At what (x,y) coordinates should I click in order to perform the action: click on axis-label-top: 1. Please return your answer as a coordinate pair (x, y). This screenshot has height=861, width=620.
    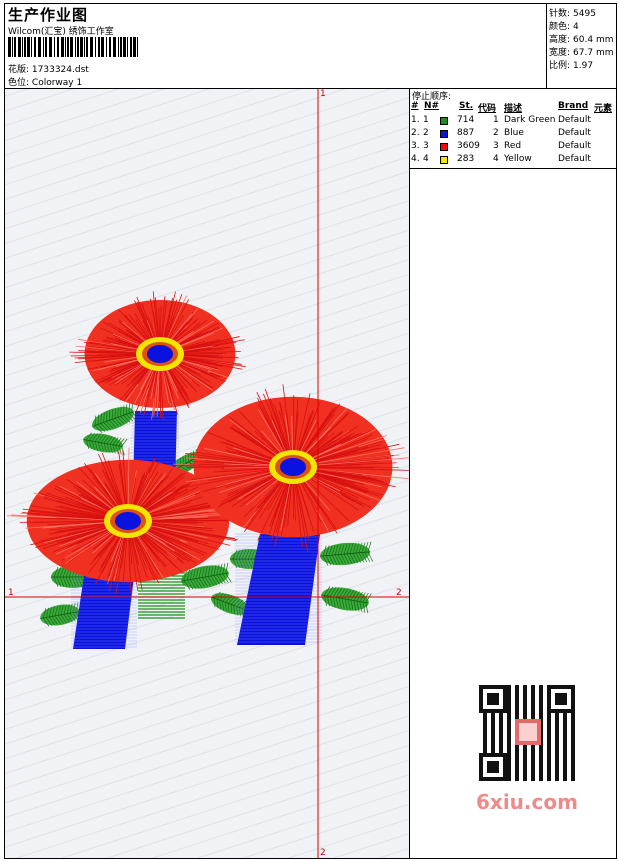
    Looking at the image, I should click on (323, 94).